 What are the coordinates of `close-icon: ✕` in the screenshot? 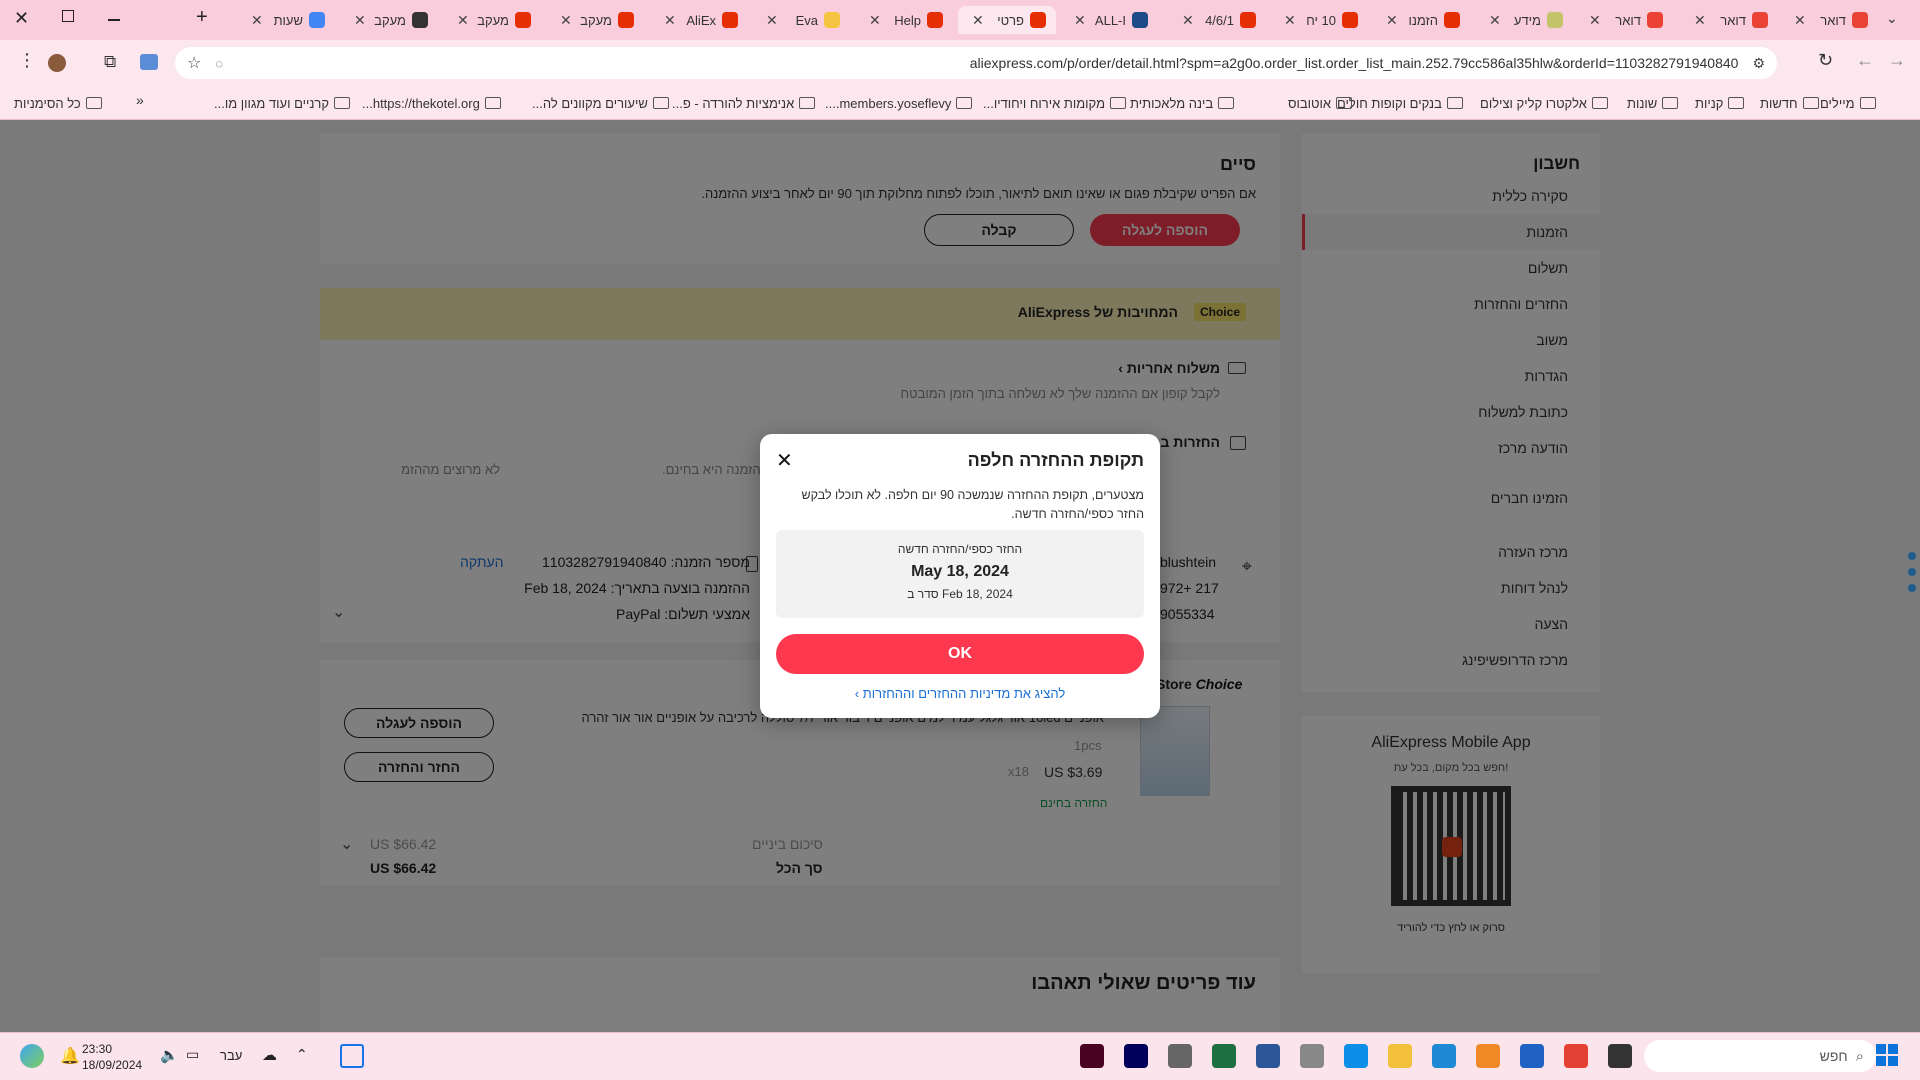 It's located at (784, 460).